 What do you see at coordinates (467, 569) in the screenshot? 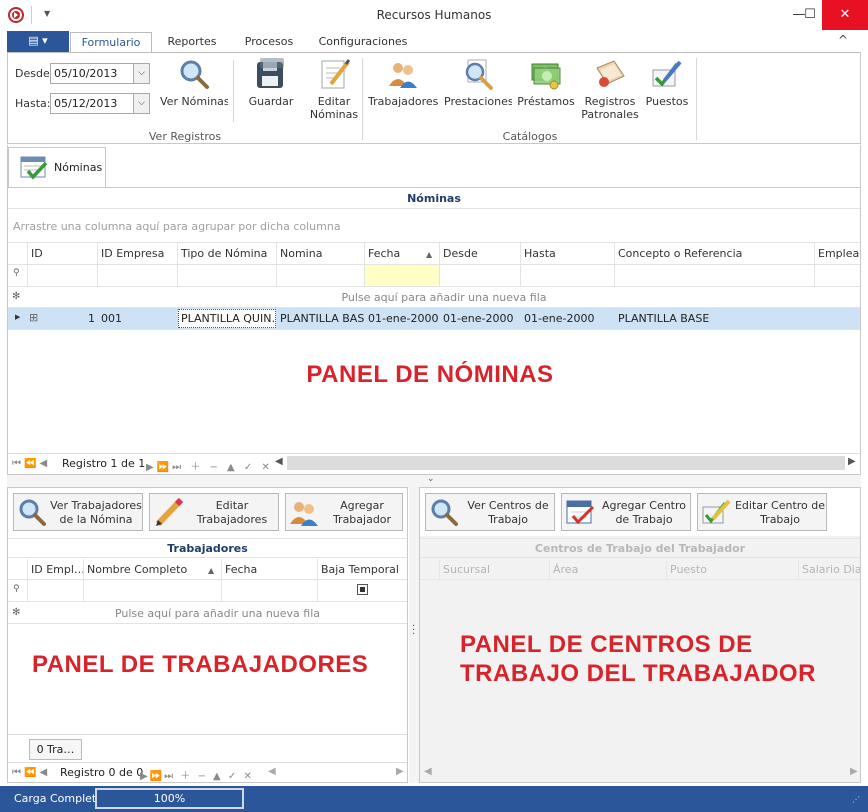
I see `col-sucursal: Sucursal` at bounding box center [467, 569].